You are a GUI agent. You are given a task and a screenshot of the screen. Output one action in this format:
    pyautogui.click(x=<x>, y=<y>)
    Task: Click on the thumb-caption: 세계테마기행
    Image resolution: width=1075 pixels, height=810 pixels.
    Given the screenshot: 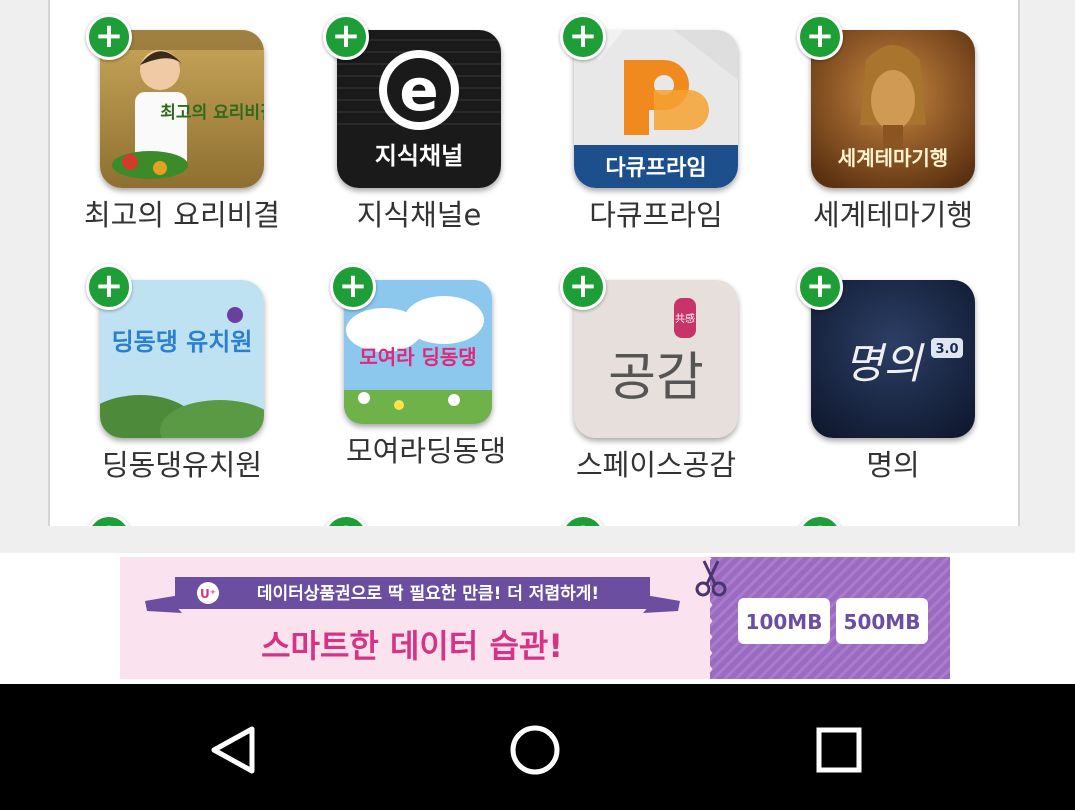 What is the action you would take?
    pyautogui.click(x=893, y=158)
    